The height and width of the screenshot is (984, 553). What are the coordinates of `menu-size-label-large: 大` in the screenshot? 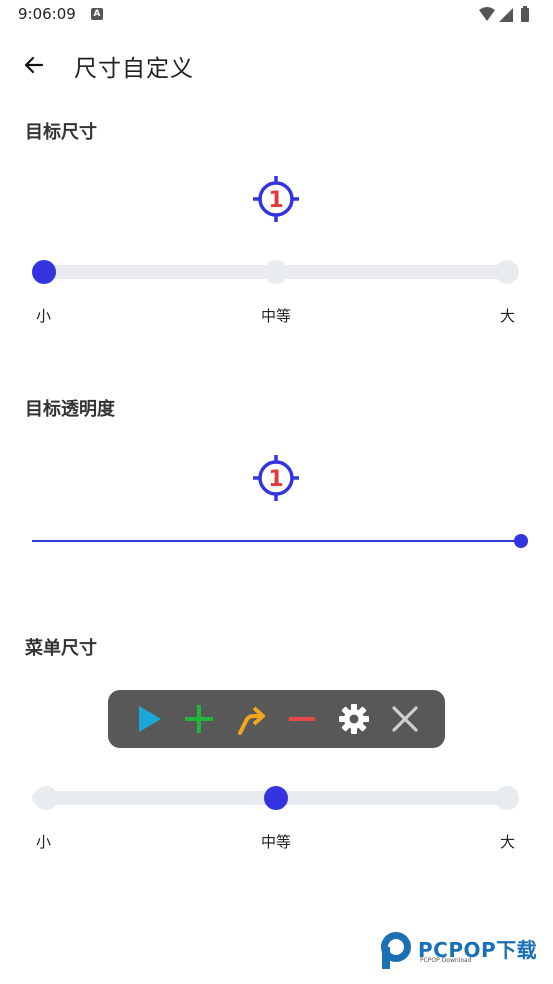 It's located at (508, 842).